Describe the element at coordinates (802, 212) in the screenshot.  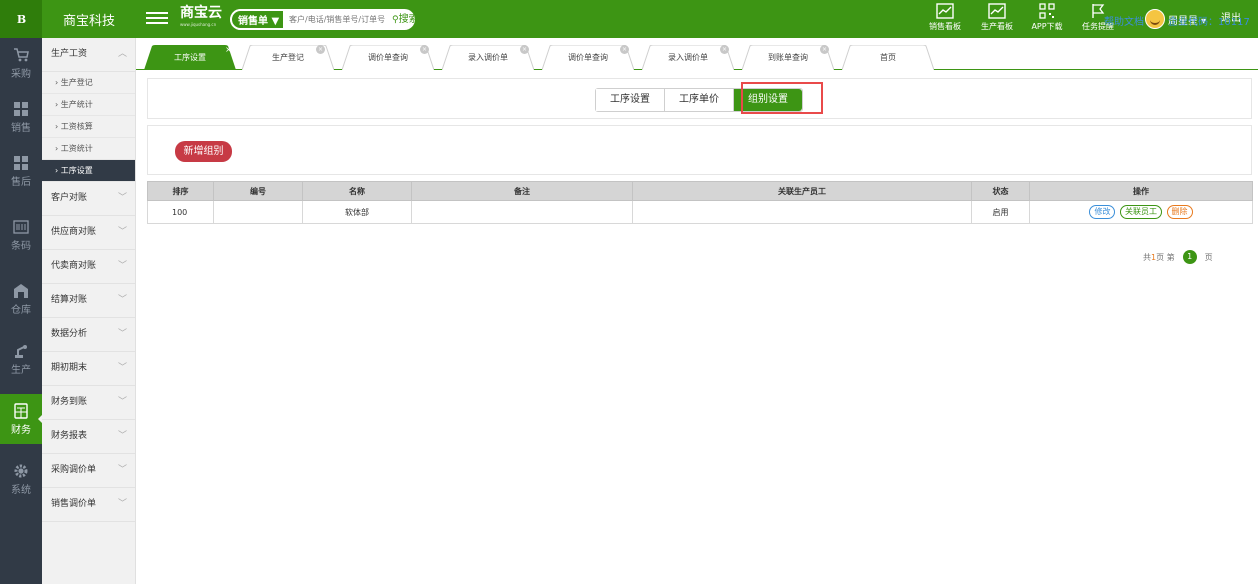
I see `cell-staff` at that location.